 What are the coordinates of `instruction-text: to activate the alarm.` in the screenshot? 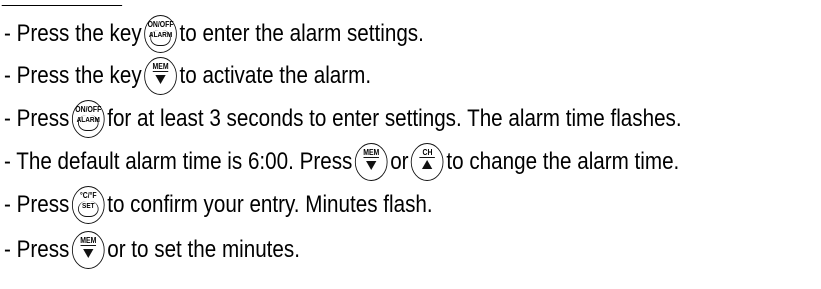 It's located at (275, 75).